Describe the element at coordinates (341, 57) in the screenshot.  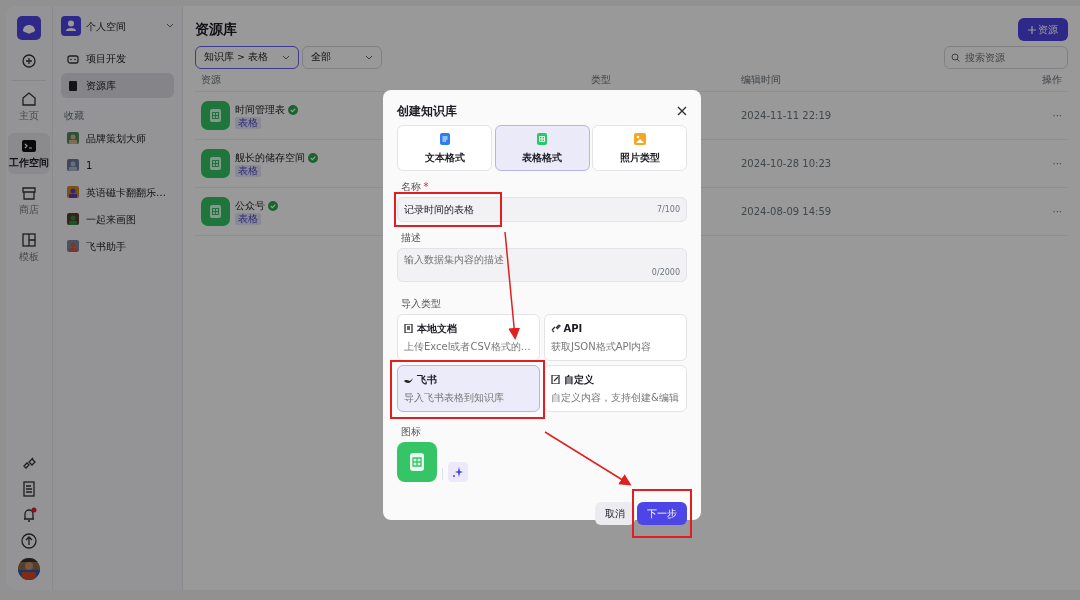
I see `filter-dropdown: 全部` at that location.